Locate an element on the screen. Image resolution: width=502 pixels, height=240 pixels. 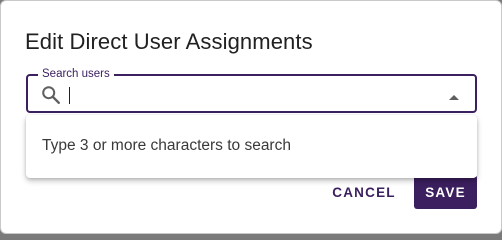
save-button: SAVE is located at coordinates (445, 192).